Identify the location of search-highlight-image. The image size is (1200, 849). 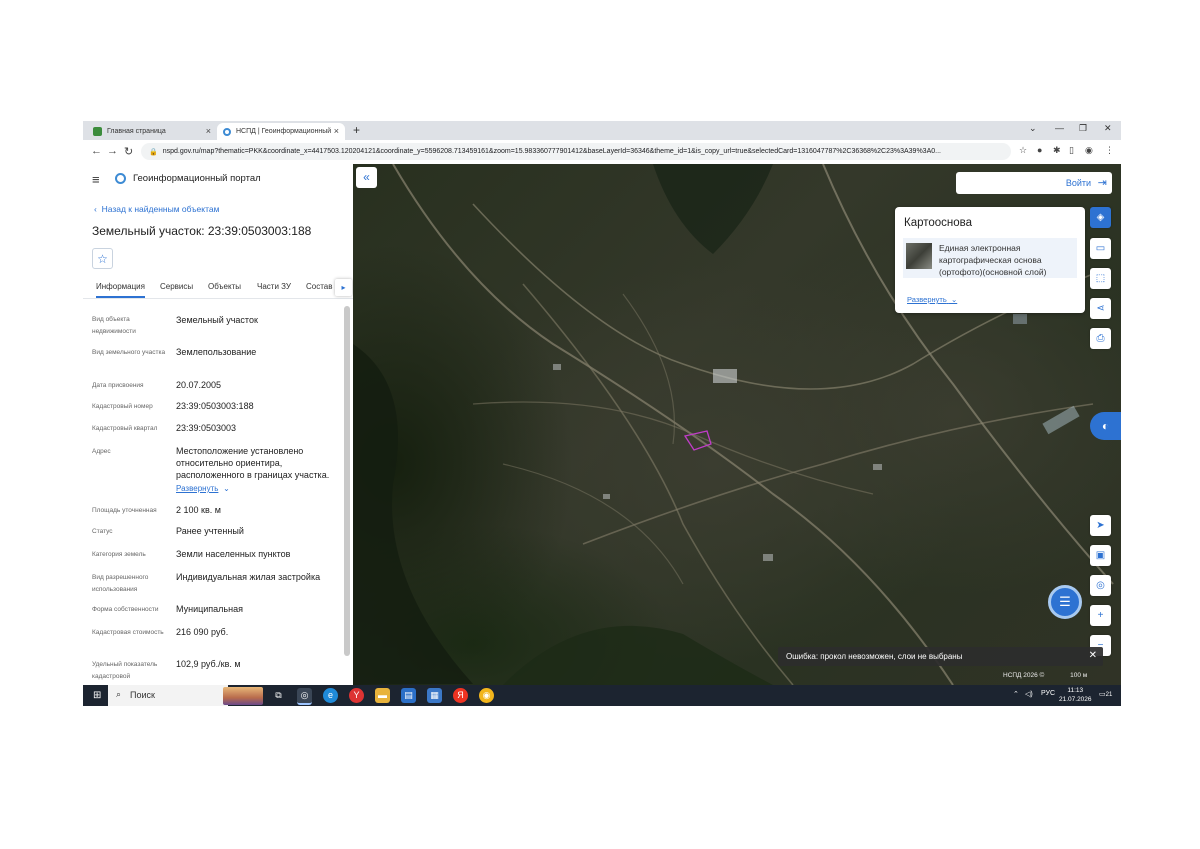
(243, 696).